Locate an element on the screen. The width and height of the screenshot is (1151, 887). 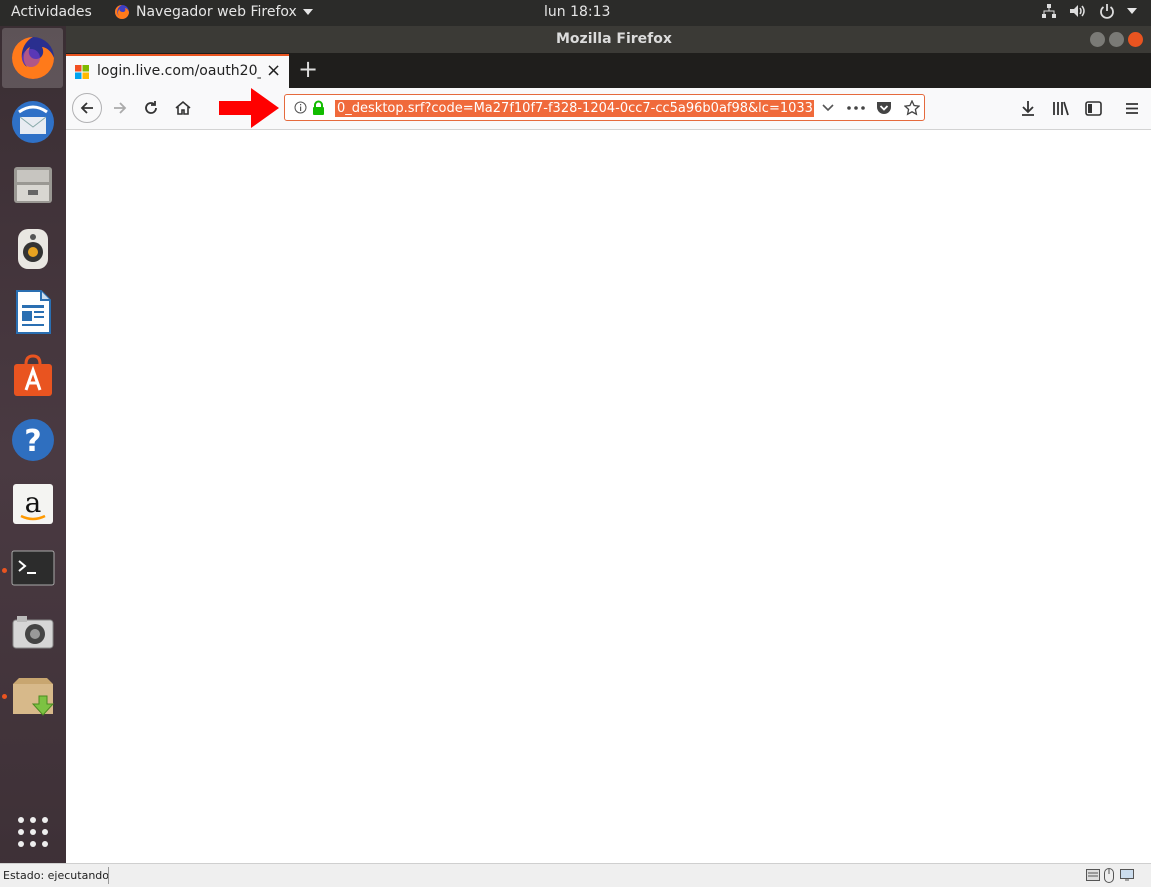
firefox-icon is located at coordinates (122, 12).